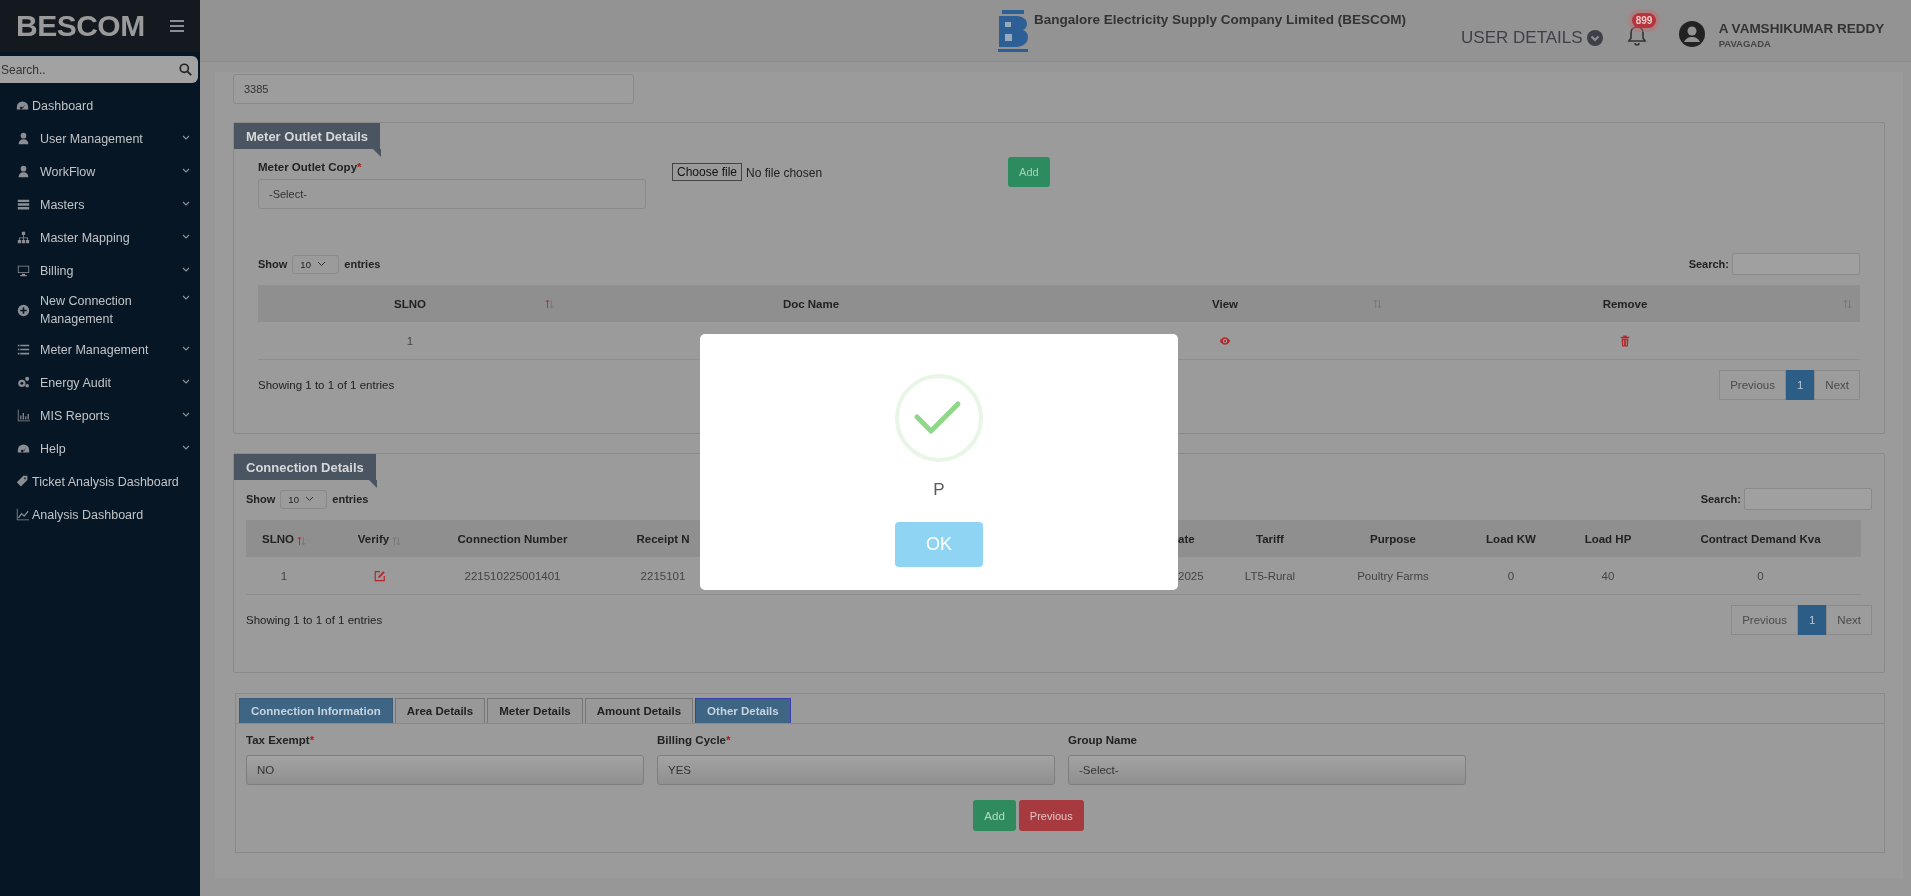 This screenshot has width=1911, height=896. What do you see at coordinates (100, 270) in the screenshot?
I see `sidebar-item: Billing` at bounding box center [100, 270].